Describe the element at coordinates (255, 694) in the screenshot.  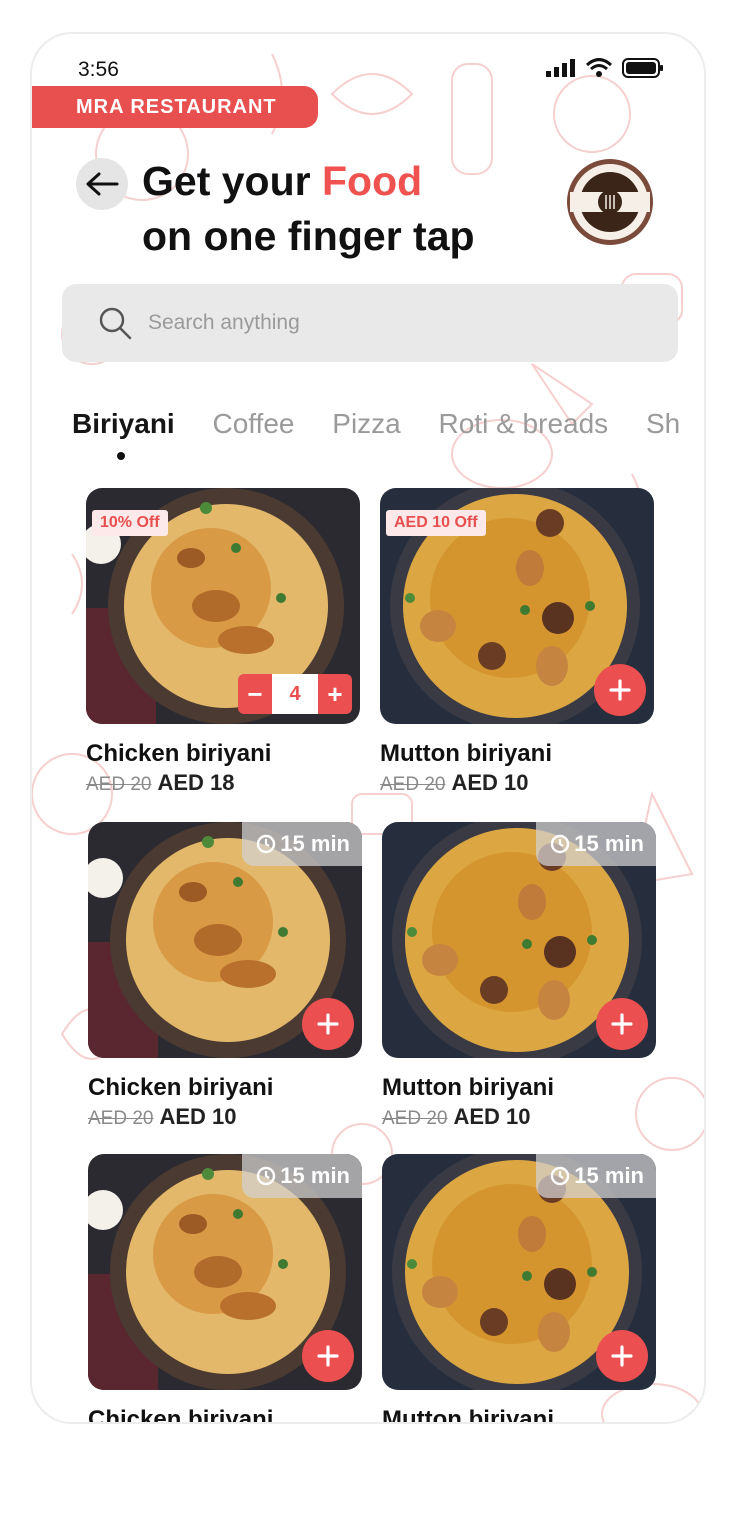
I see `decrement-button: −` at that location.